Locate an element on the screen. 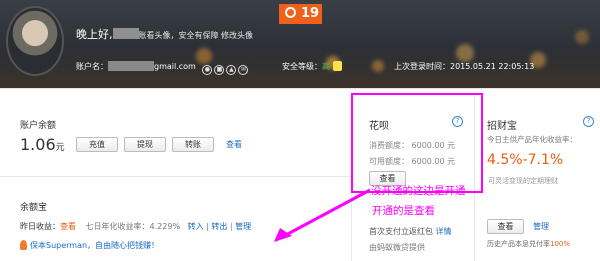  yuebao-title: 余额宝 is located at coordinates (34, 208).